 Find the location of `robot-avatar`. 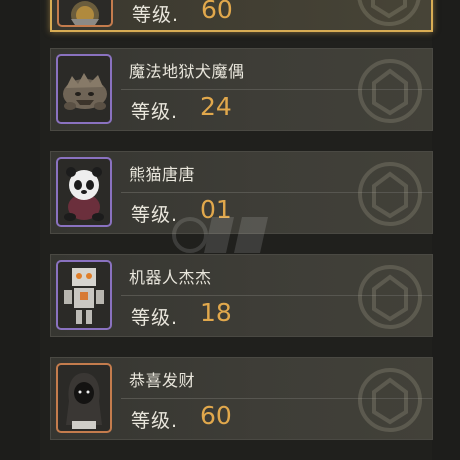

robot-avatar is located at coordinates (84, 295).